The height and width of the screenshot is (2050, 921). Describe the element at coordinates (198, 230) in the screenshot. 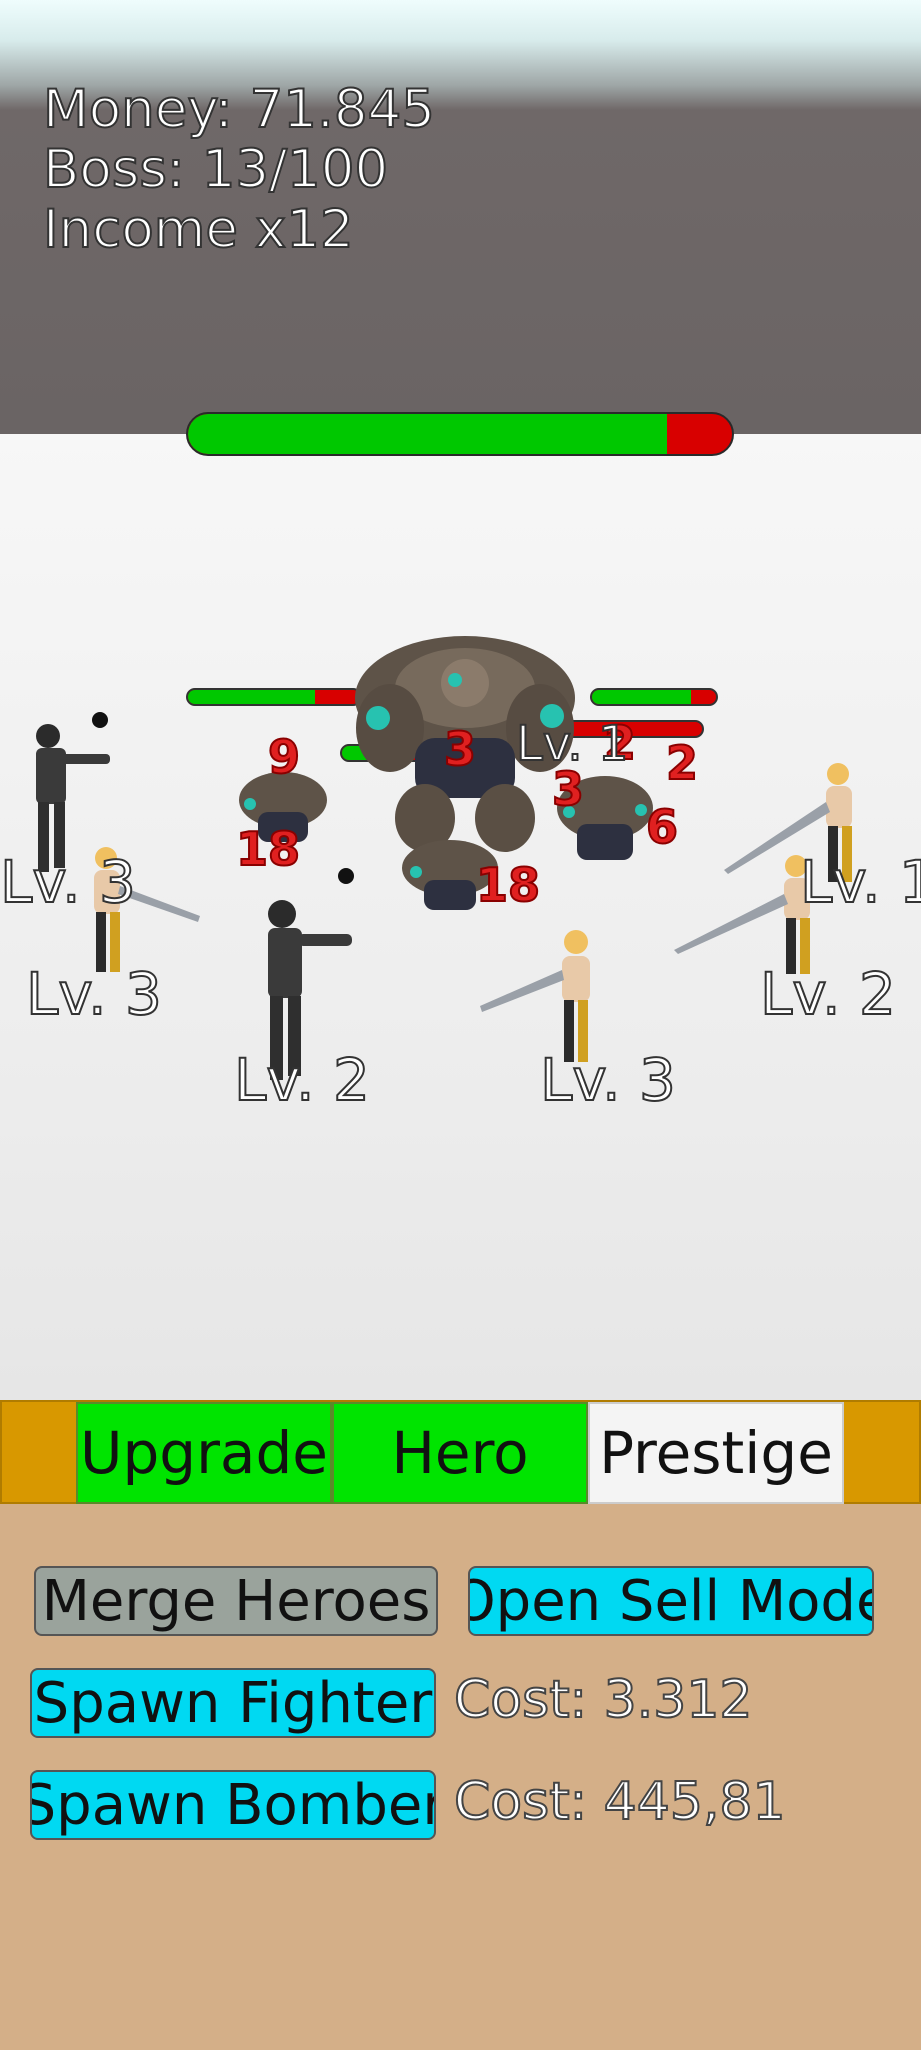

I see `income-text: Income x12` at that location.